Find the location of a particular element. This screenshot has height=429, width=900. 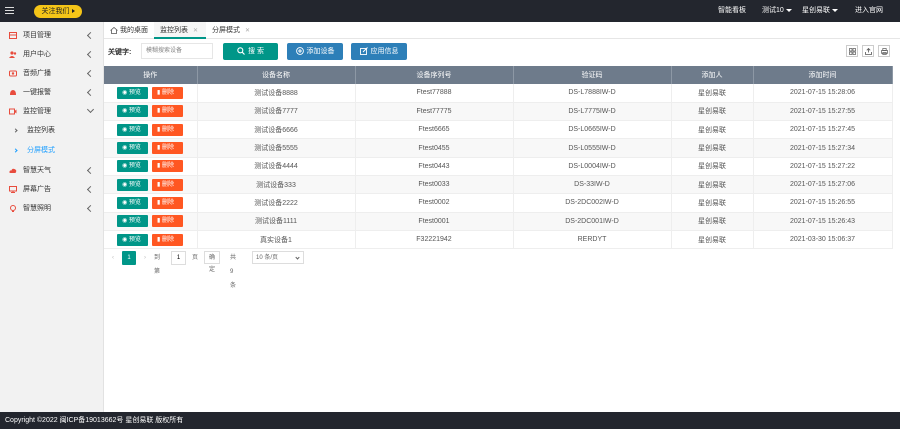

tab-monitor-list: 监控列表 ✕ is located at coordinates (180, 30).